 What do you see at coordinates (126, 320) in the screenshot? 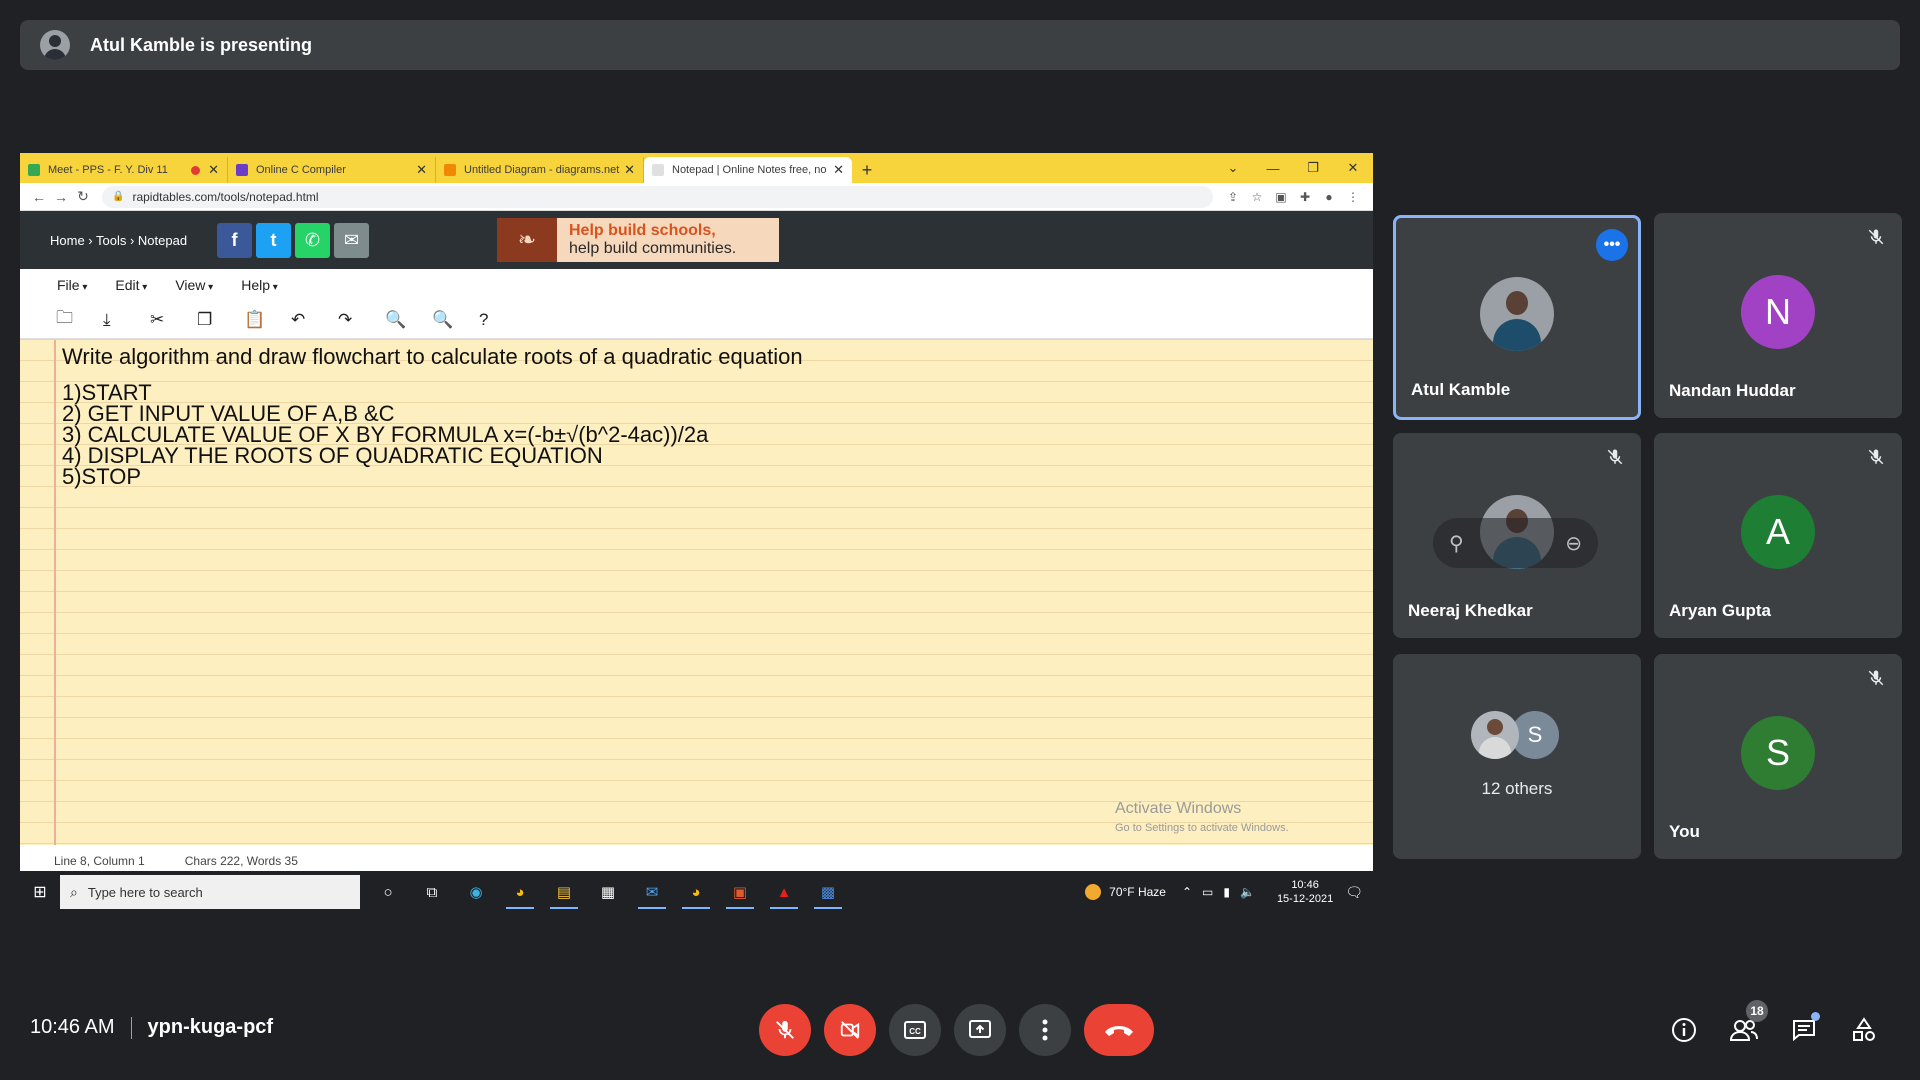
I see `download-icon: ⤓` at bounding box center [126, 320].